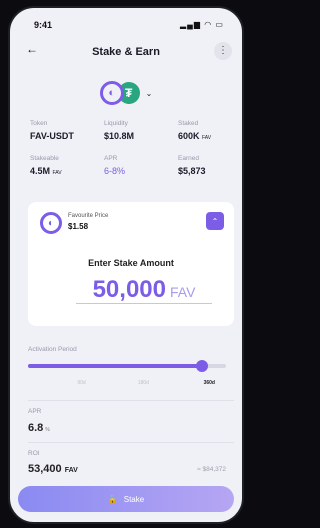 The width and height of the screenshot is (320, 528). I want to click on activation-tick: 180d, so click(143, 383).